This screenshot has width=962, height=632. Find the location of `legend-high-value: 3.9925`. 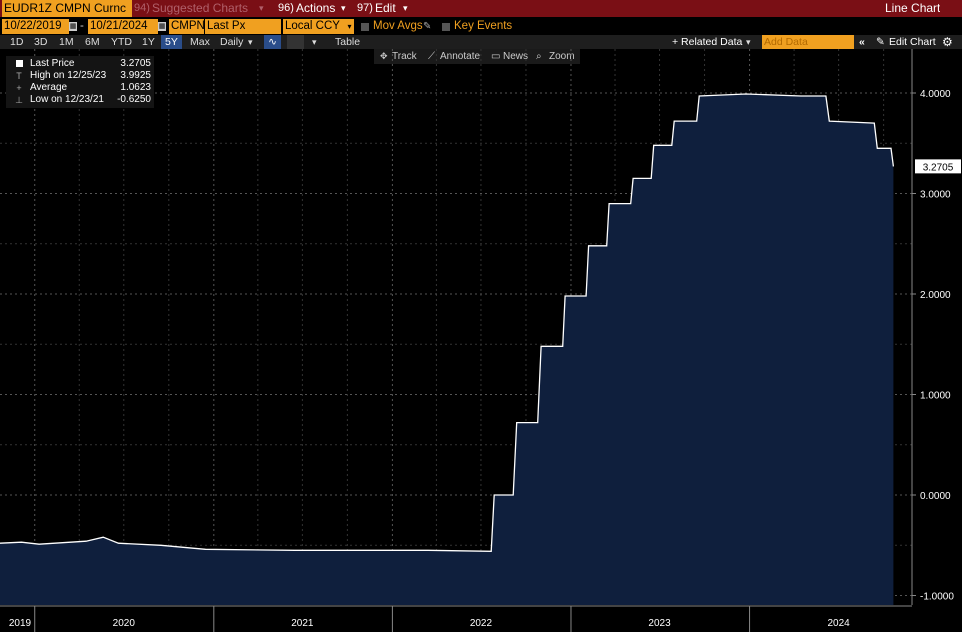

legend-high-value: 3.9925 is located at coordinates (135, 75).